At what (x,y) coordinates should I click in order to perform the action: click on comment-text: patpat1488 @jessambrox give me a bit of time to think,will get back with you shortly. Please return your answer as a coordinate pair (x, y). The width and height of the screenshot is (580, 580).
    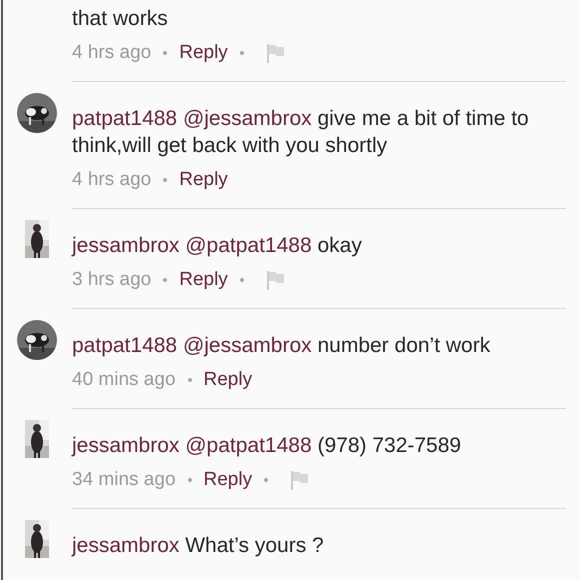
    Looking at the image, I should click on (301, 132).